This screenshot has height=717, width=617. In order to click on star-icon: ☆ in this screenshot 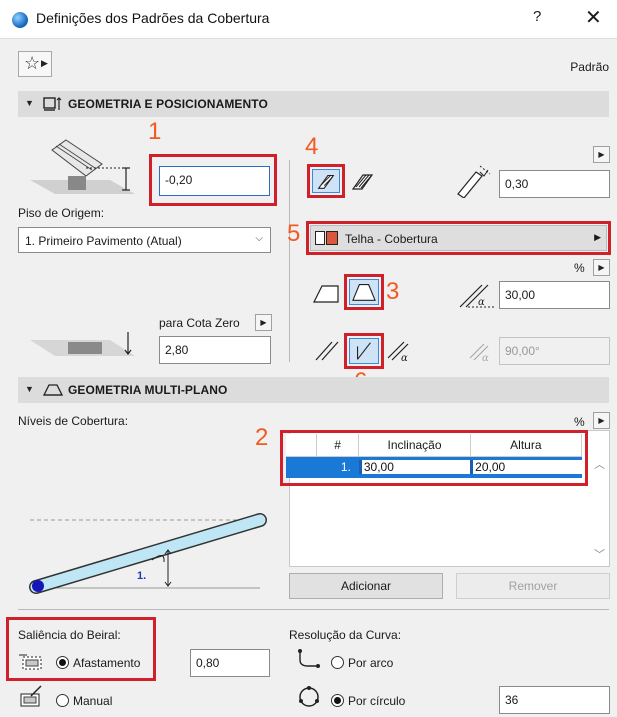, I will do `click(32, 63)`.